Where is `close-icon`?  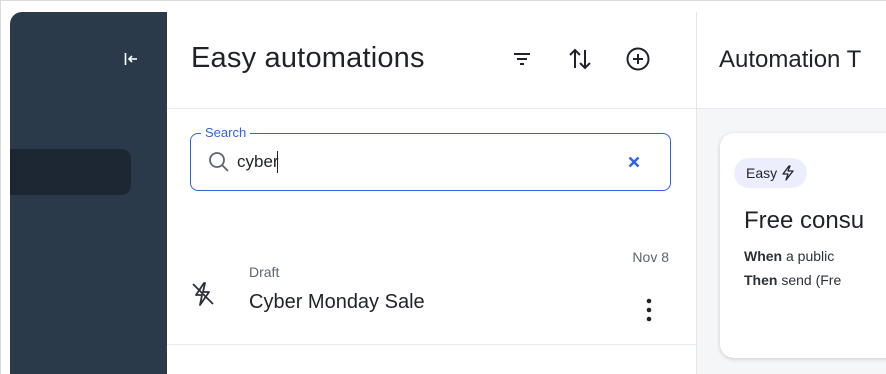 close-icon is located at coordinates (634, 162).